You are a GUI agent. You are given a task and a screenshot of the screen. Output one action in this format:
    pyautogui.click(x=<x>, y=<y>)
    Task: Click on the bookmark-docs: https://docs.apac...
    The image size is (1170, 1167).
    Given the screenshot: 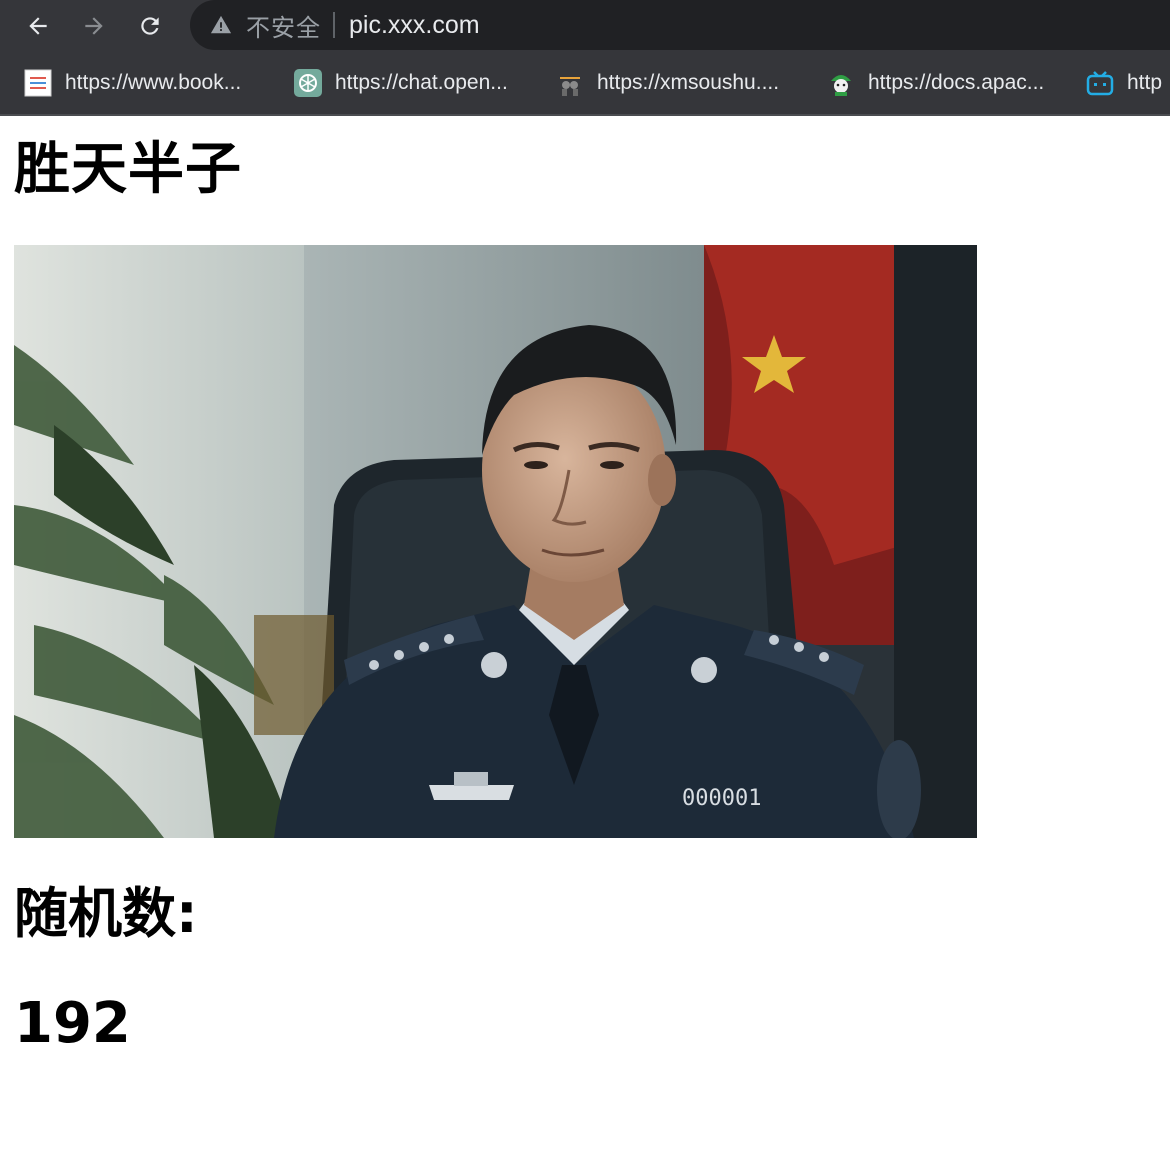 What is the action you would take?
    pyautogui.click(x=935, y=83)
    